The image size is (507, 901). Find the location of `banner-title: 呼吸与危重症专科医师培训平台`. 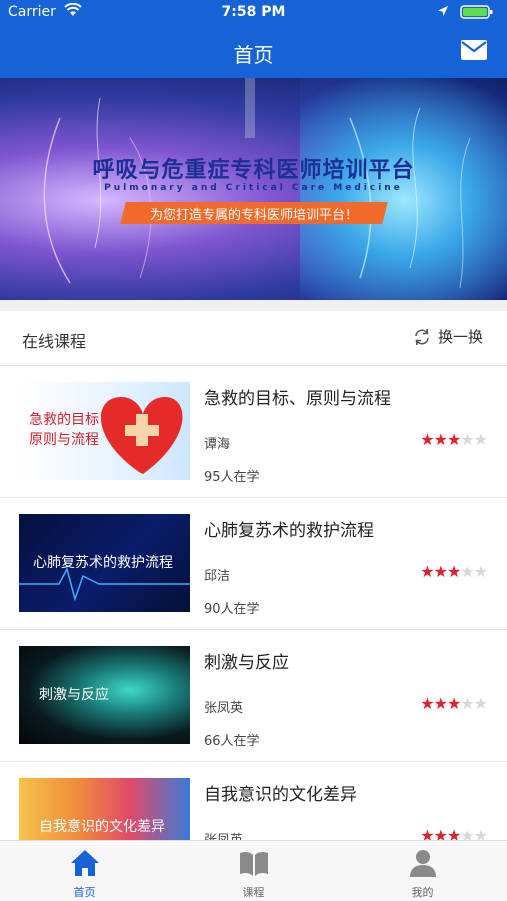

banner-title: 呼吸与危重症专科医师培训平台 is located at coordinates (253, 170).